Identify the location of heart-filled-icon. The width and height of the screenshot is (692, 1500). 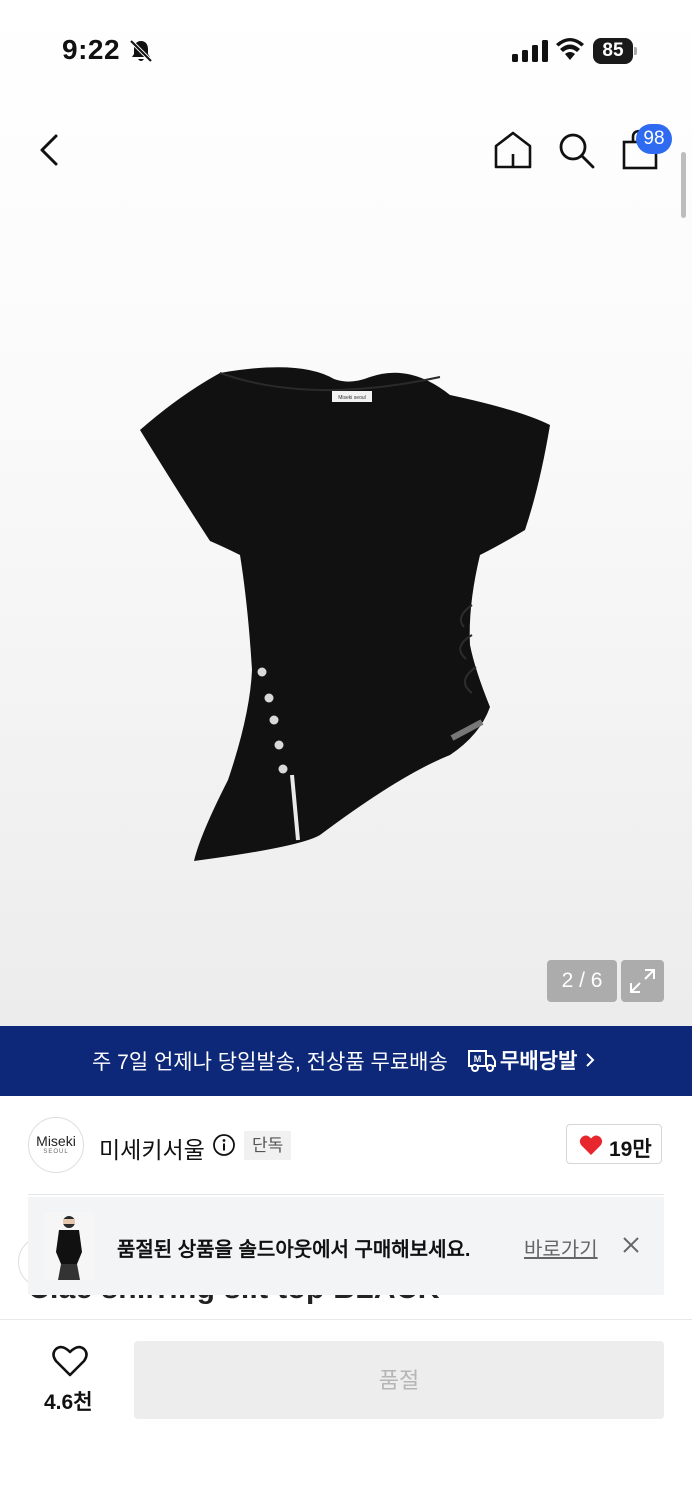
(591, 1145).